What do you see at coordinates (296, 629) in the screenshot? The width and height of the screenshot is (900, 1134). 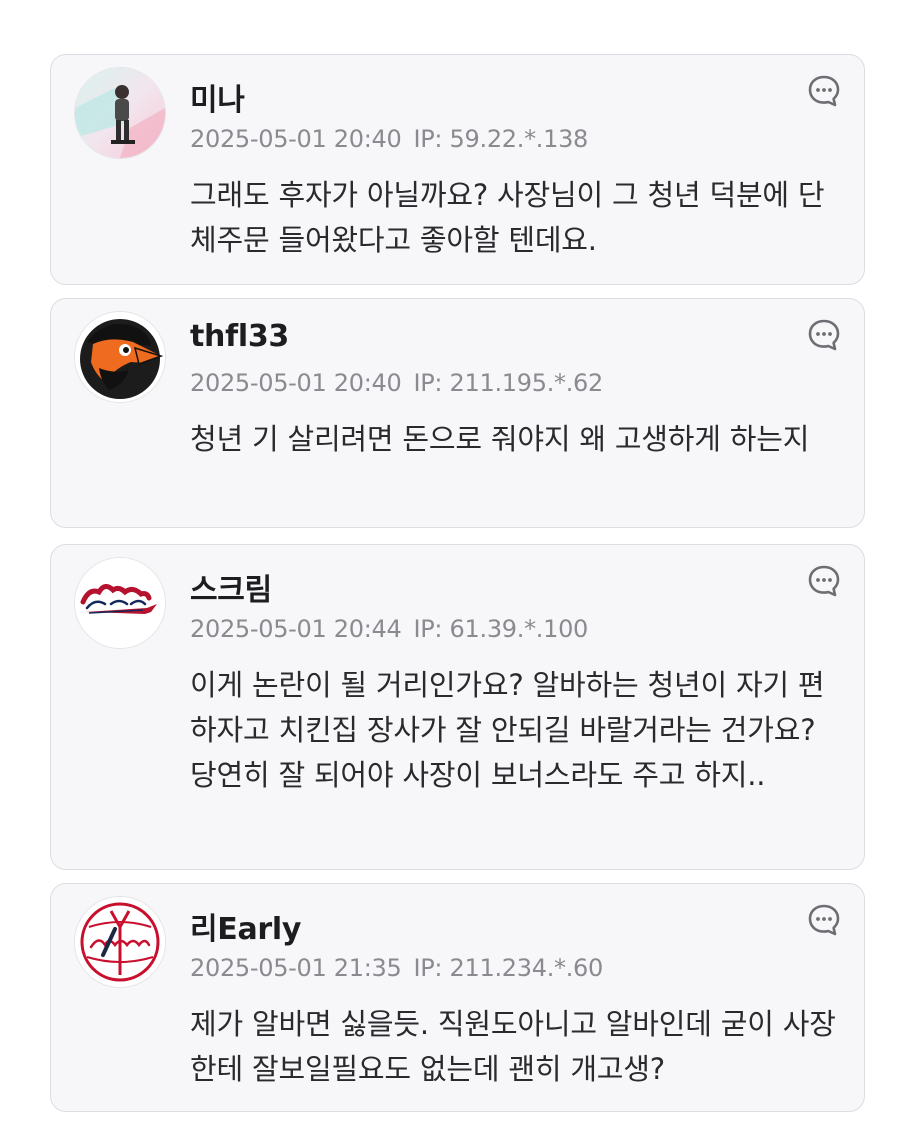 I see `timestamp: 2025-05-01 20:44` at bounding box center [296, 629].